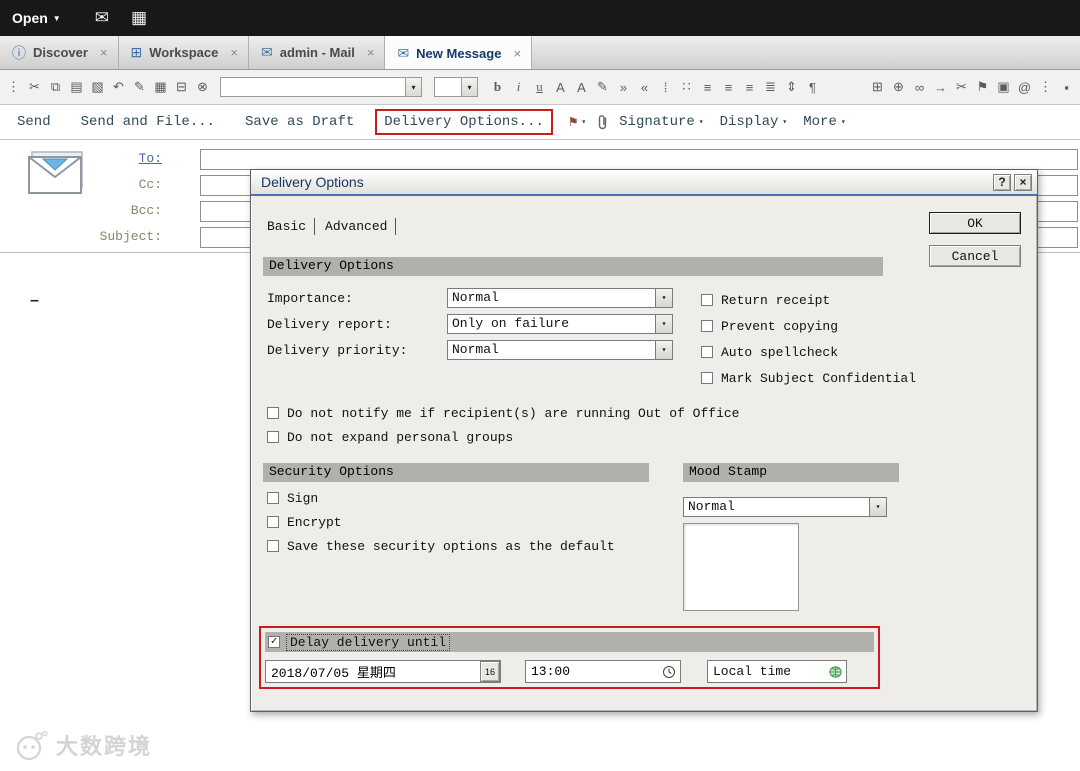 The height and width of the screenshot is (771, 1080). I want to click on font-size-combo: ▾, so click(456, 87).